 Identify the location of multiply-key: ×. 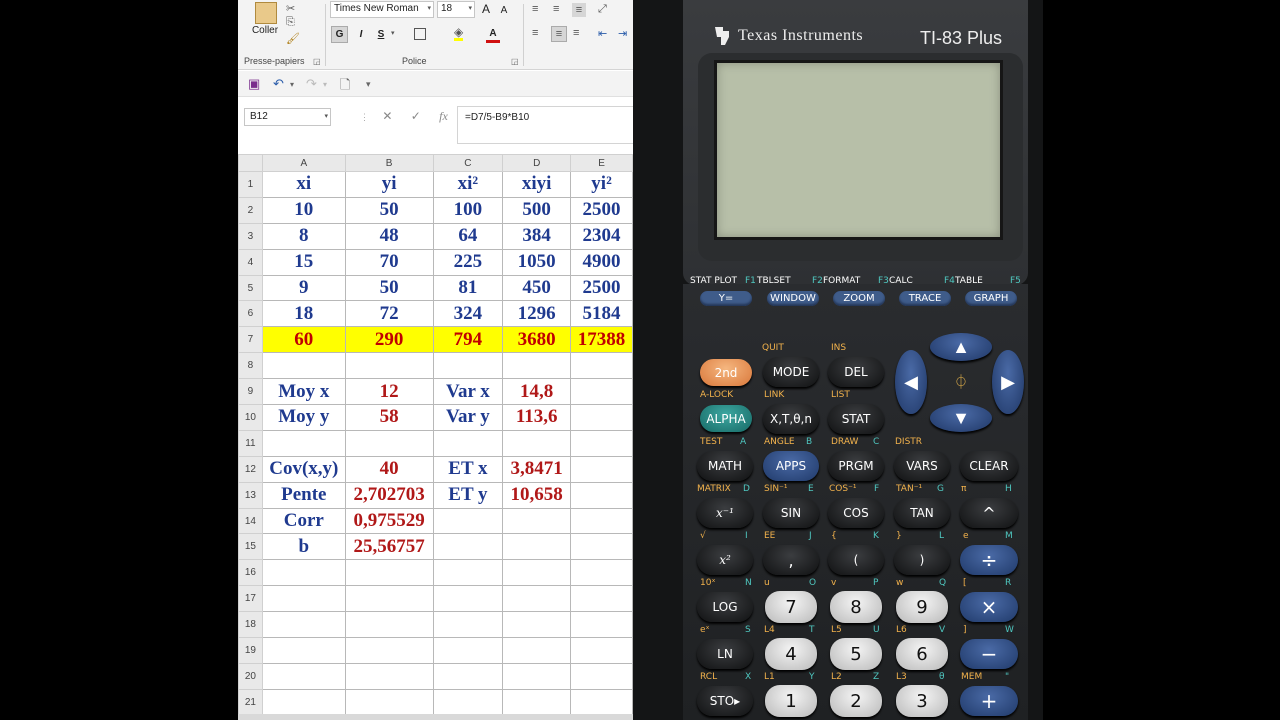
(989, 607).